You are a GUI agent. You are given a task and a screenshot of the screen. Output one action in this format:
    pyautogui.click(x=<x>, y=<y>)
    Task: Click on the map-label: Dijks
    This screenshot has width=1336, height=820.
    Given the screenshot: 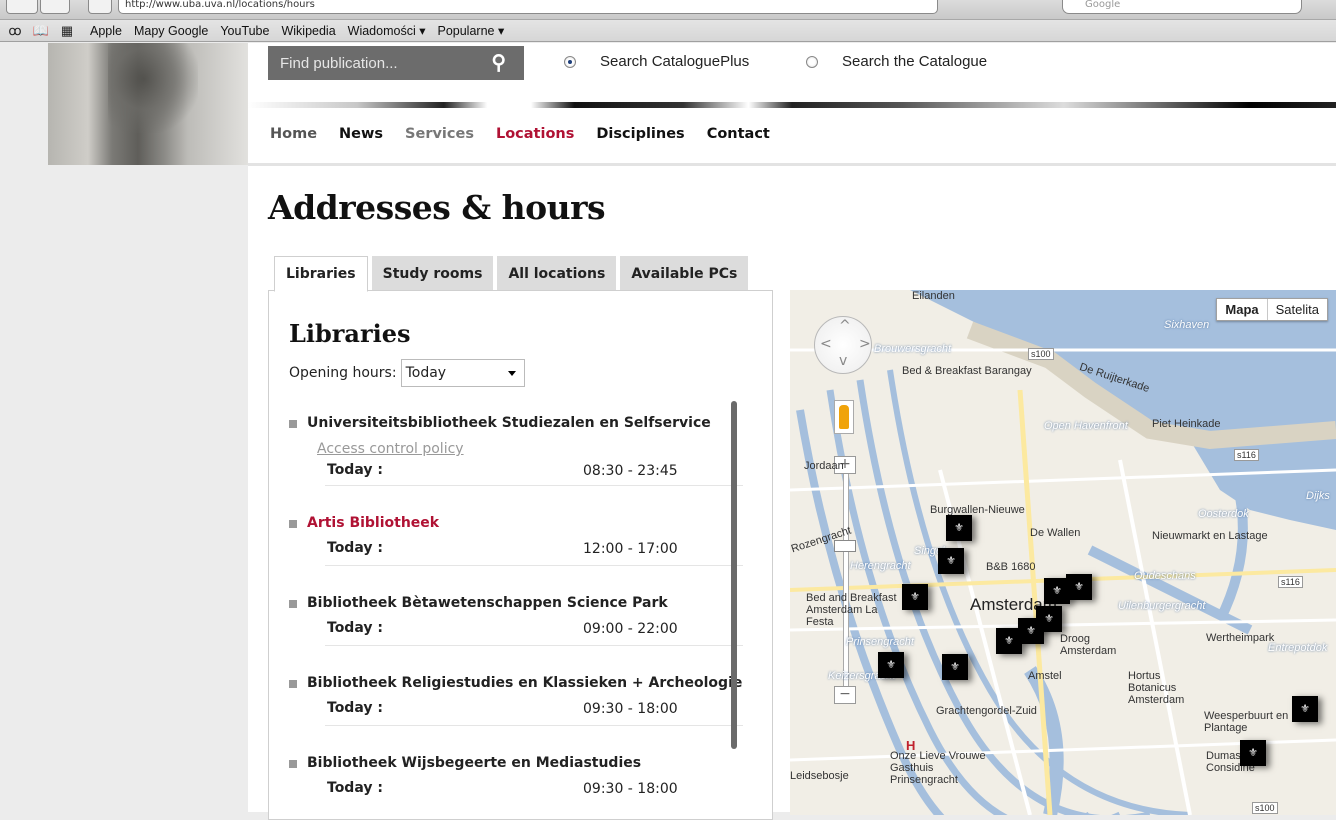 What is the action you would take?
    pyautogui.click(x=1318, y=496)
    